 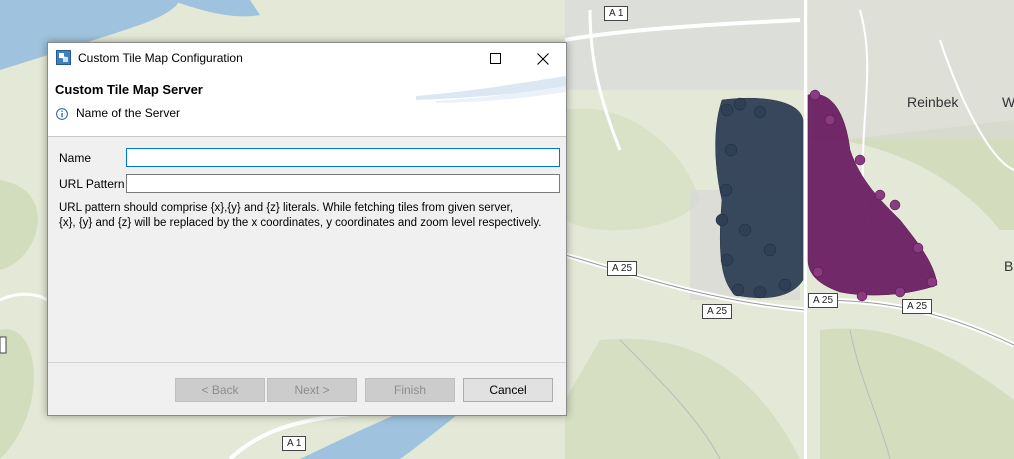 I want to click on maximize-icon, so click(x=495, y=58).